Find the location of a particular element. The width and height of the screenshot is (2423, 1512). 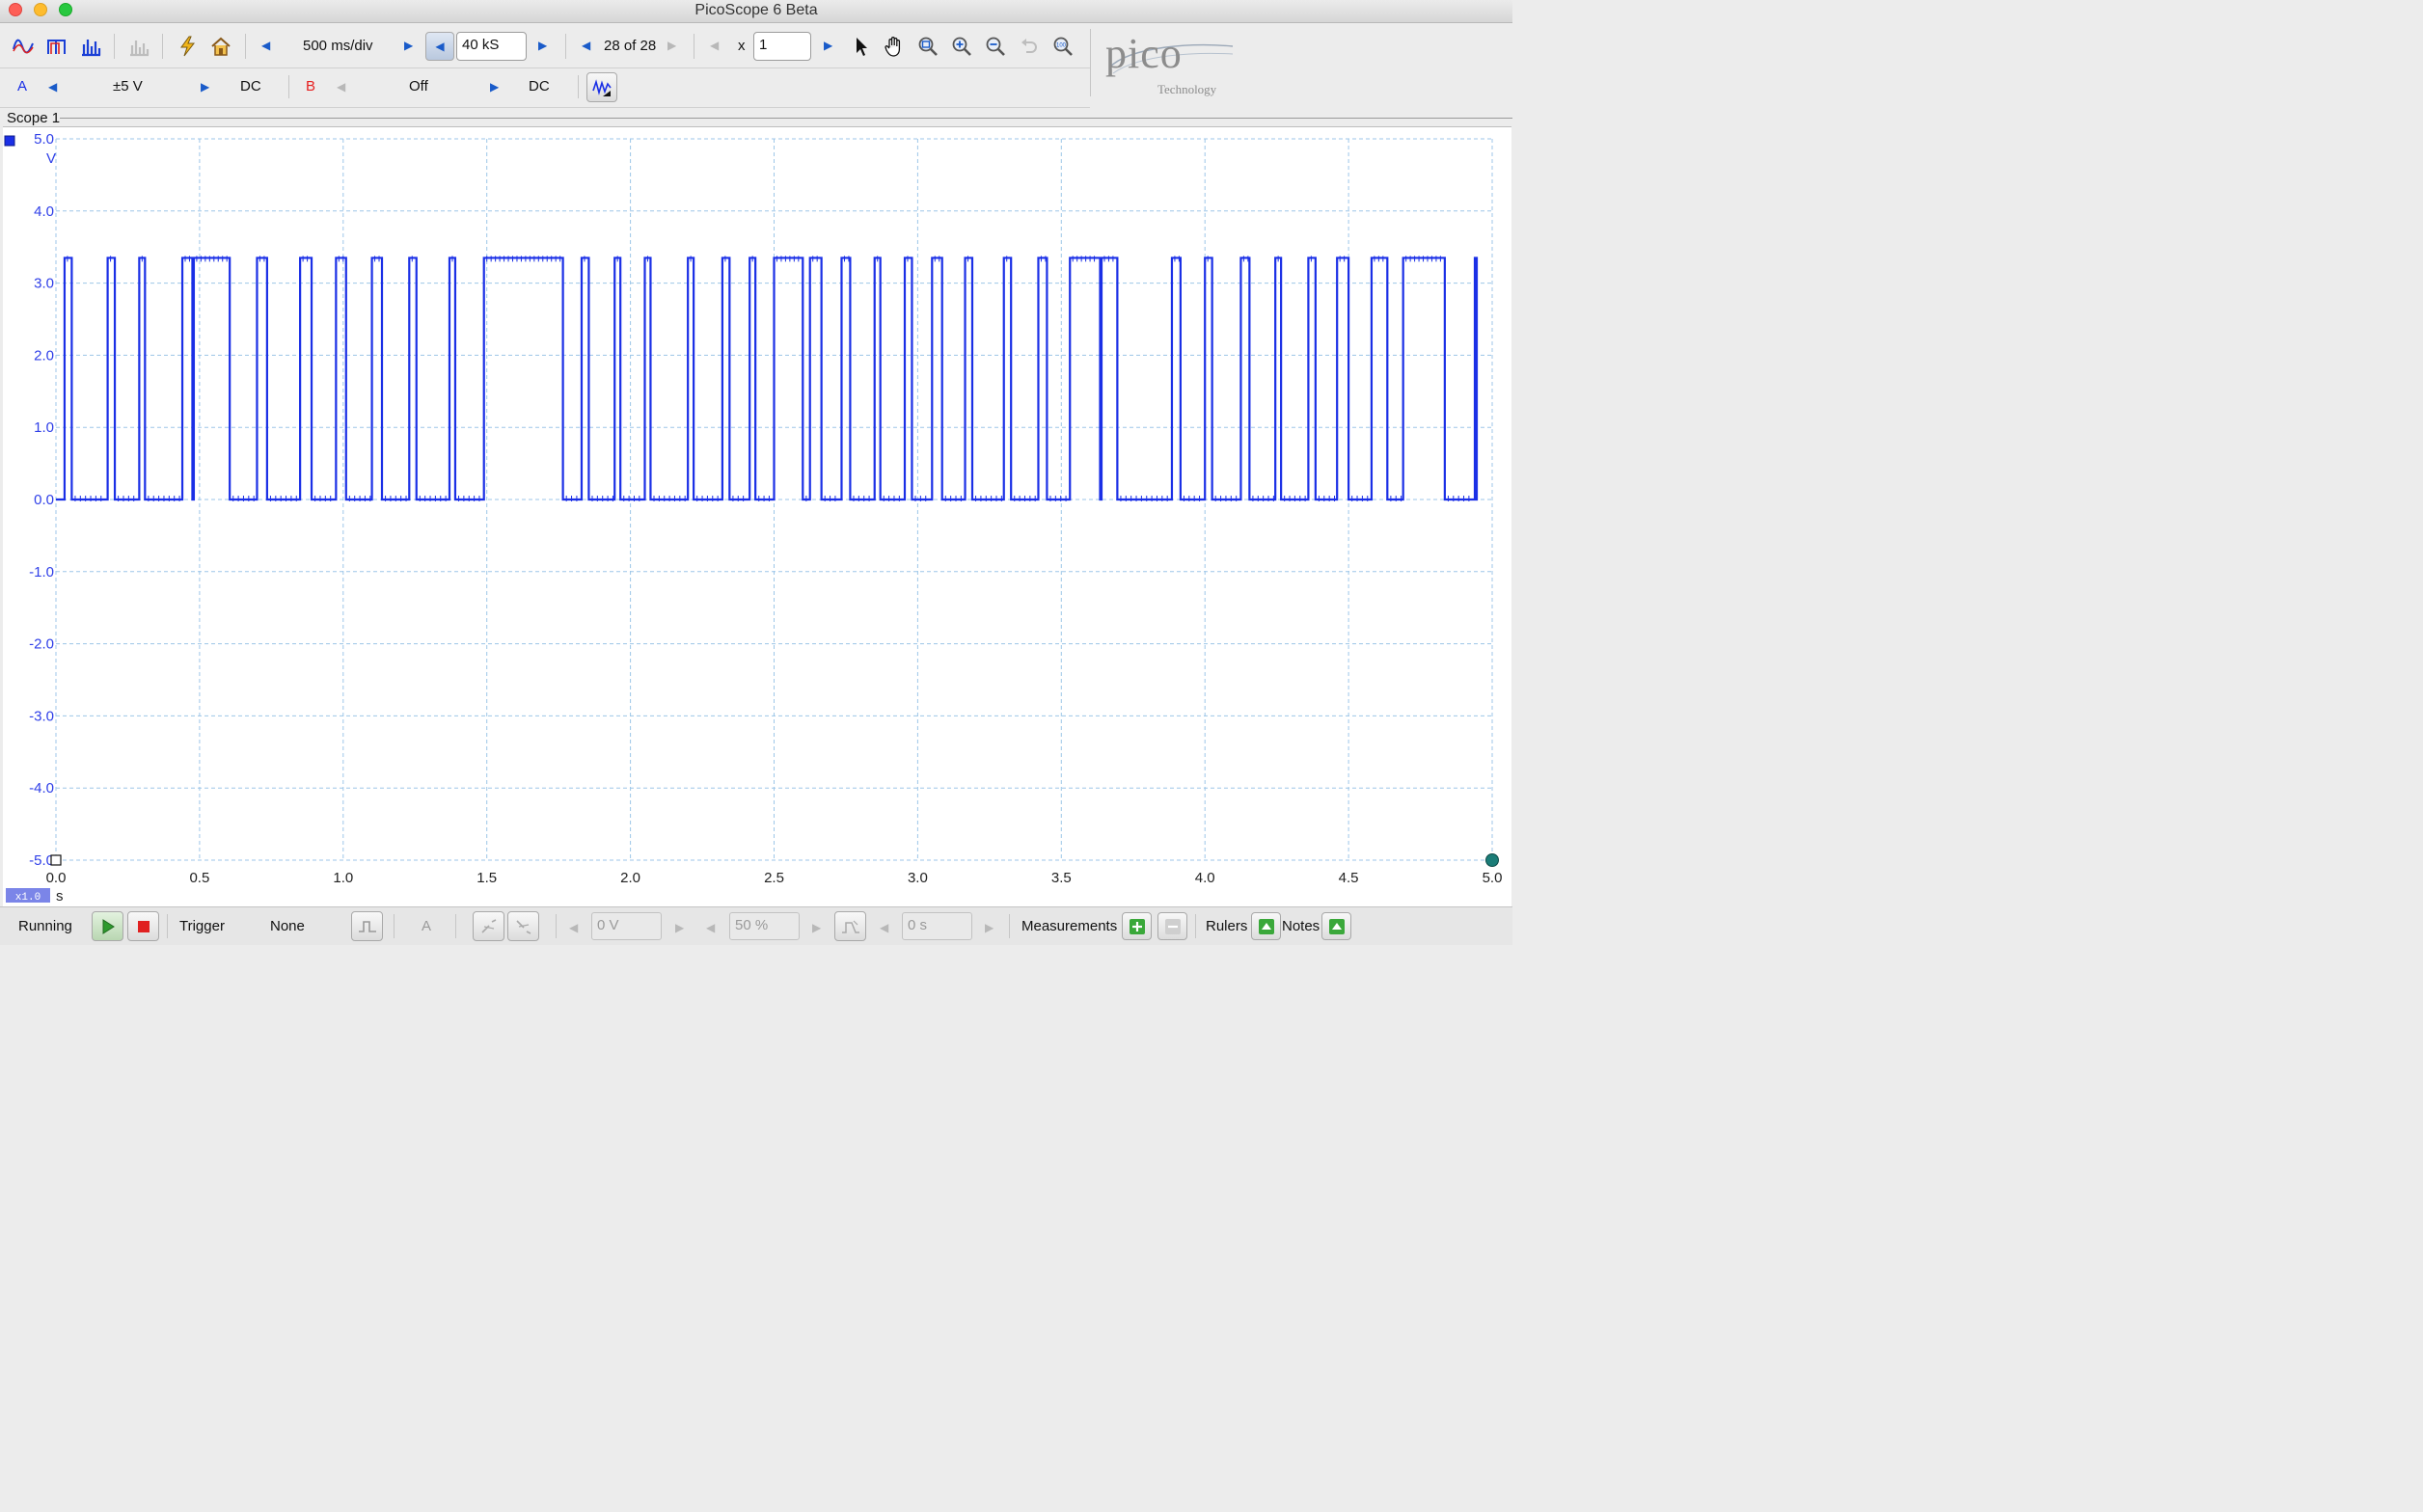

channel-b-label: B is located at coordinates (310, 86).